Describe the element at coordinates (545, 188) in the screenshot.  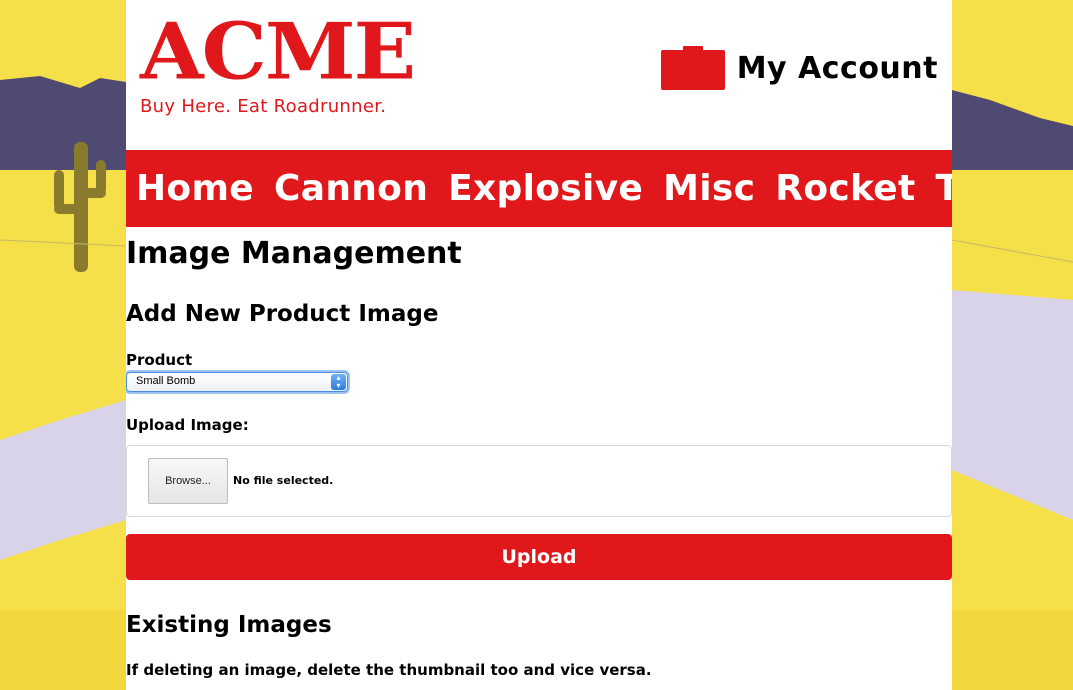
I see `nav-item-explosive: Explosive` at that location.